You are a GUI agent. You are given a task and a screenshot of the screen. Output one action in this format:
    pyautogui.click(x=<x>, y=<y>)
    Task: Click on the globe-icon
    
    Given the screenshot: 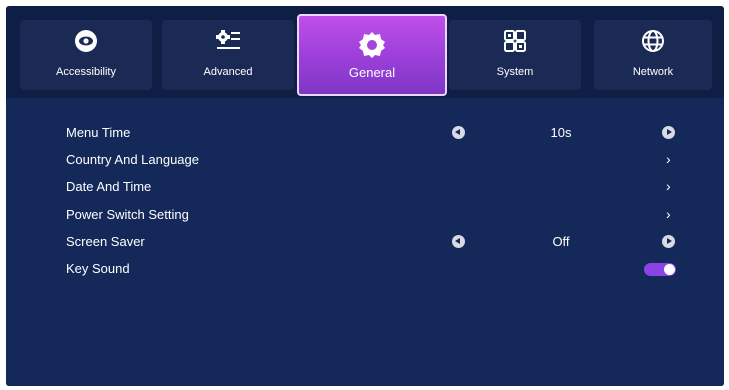 What is the action you would take?
    pyautogui.click(x=653, y=41)
    